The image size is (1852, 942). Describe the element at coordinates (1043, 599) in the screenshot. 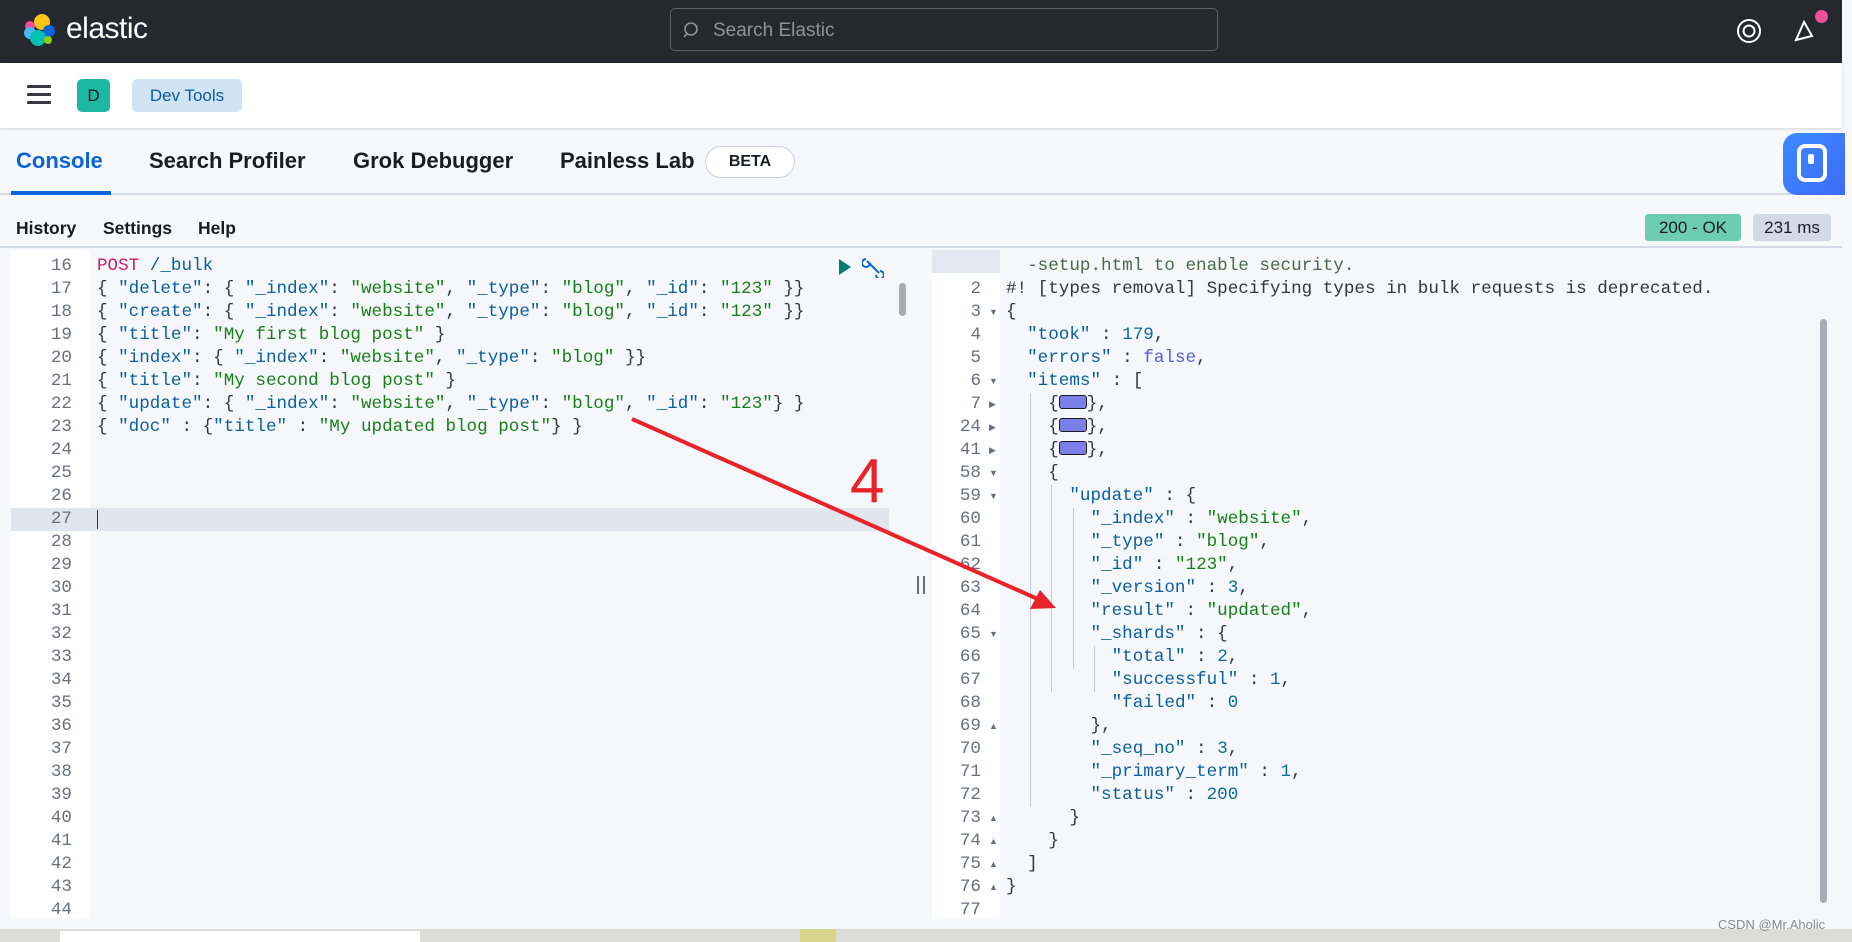

I see `annotation-arrowhead` at that location.